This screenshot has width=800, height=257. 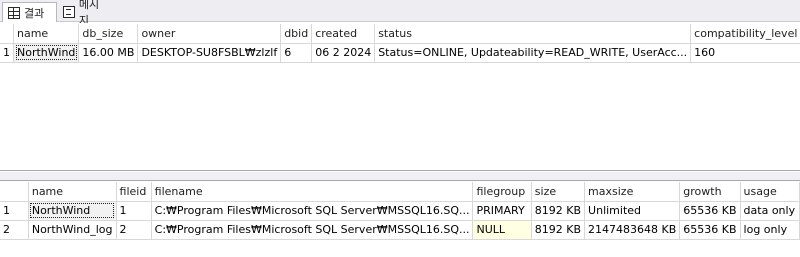 What do you see at coordinates (502, 192) in the screenshot?
I see `column-header: filegroup` at bounding box center [502, 192].